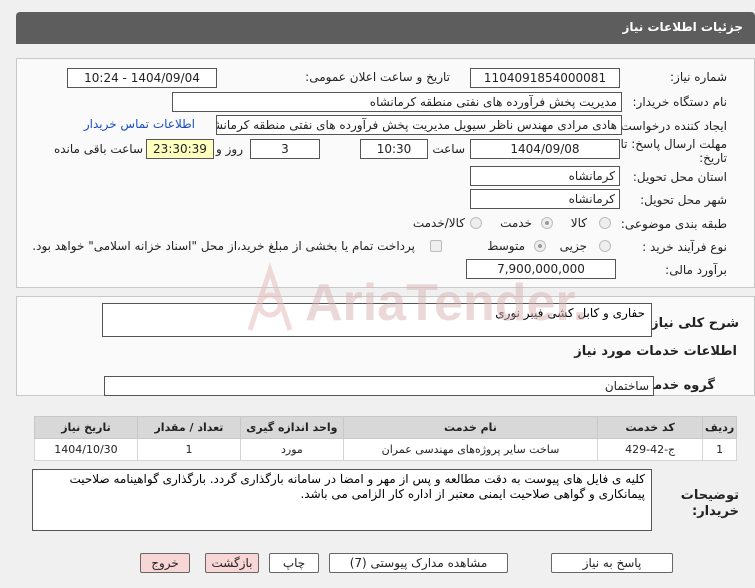 This screenshot has width=755, height=588. Describe the element at coordinates (545, 149) in the screenshot. I see `deadline-date-field: 1404/09/08` at that location.